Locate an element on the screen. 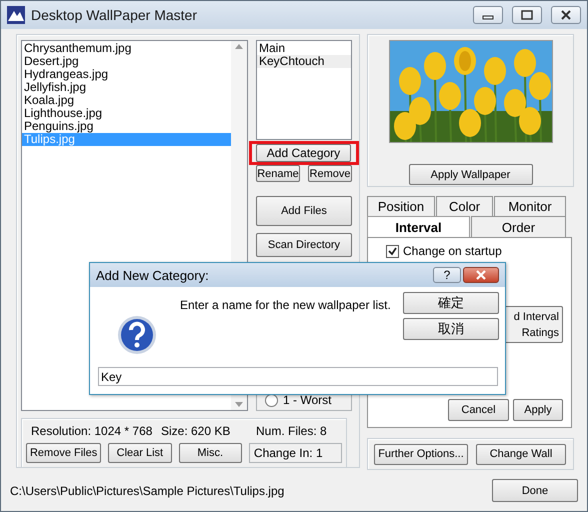 The width and height of the screenshot is (588, 512). tab: Color is located at coordinates (464, 206).